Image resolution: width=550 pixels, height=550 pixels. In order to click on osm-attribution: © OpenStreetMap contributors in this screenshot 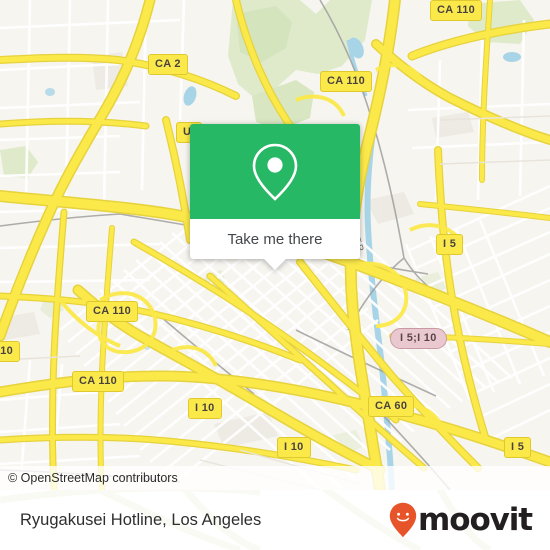, I will do `click(89, 478)`.